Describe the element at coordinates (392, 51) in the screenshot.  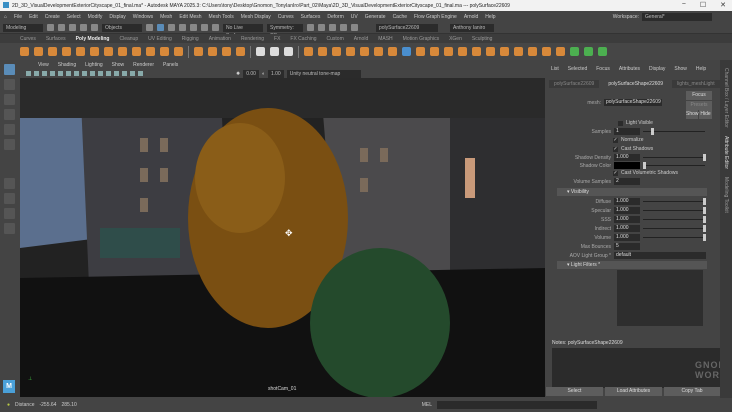
I see `bevel-icon` at that location.